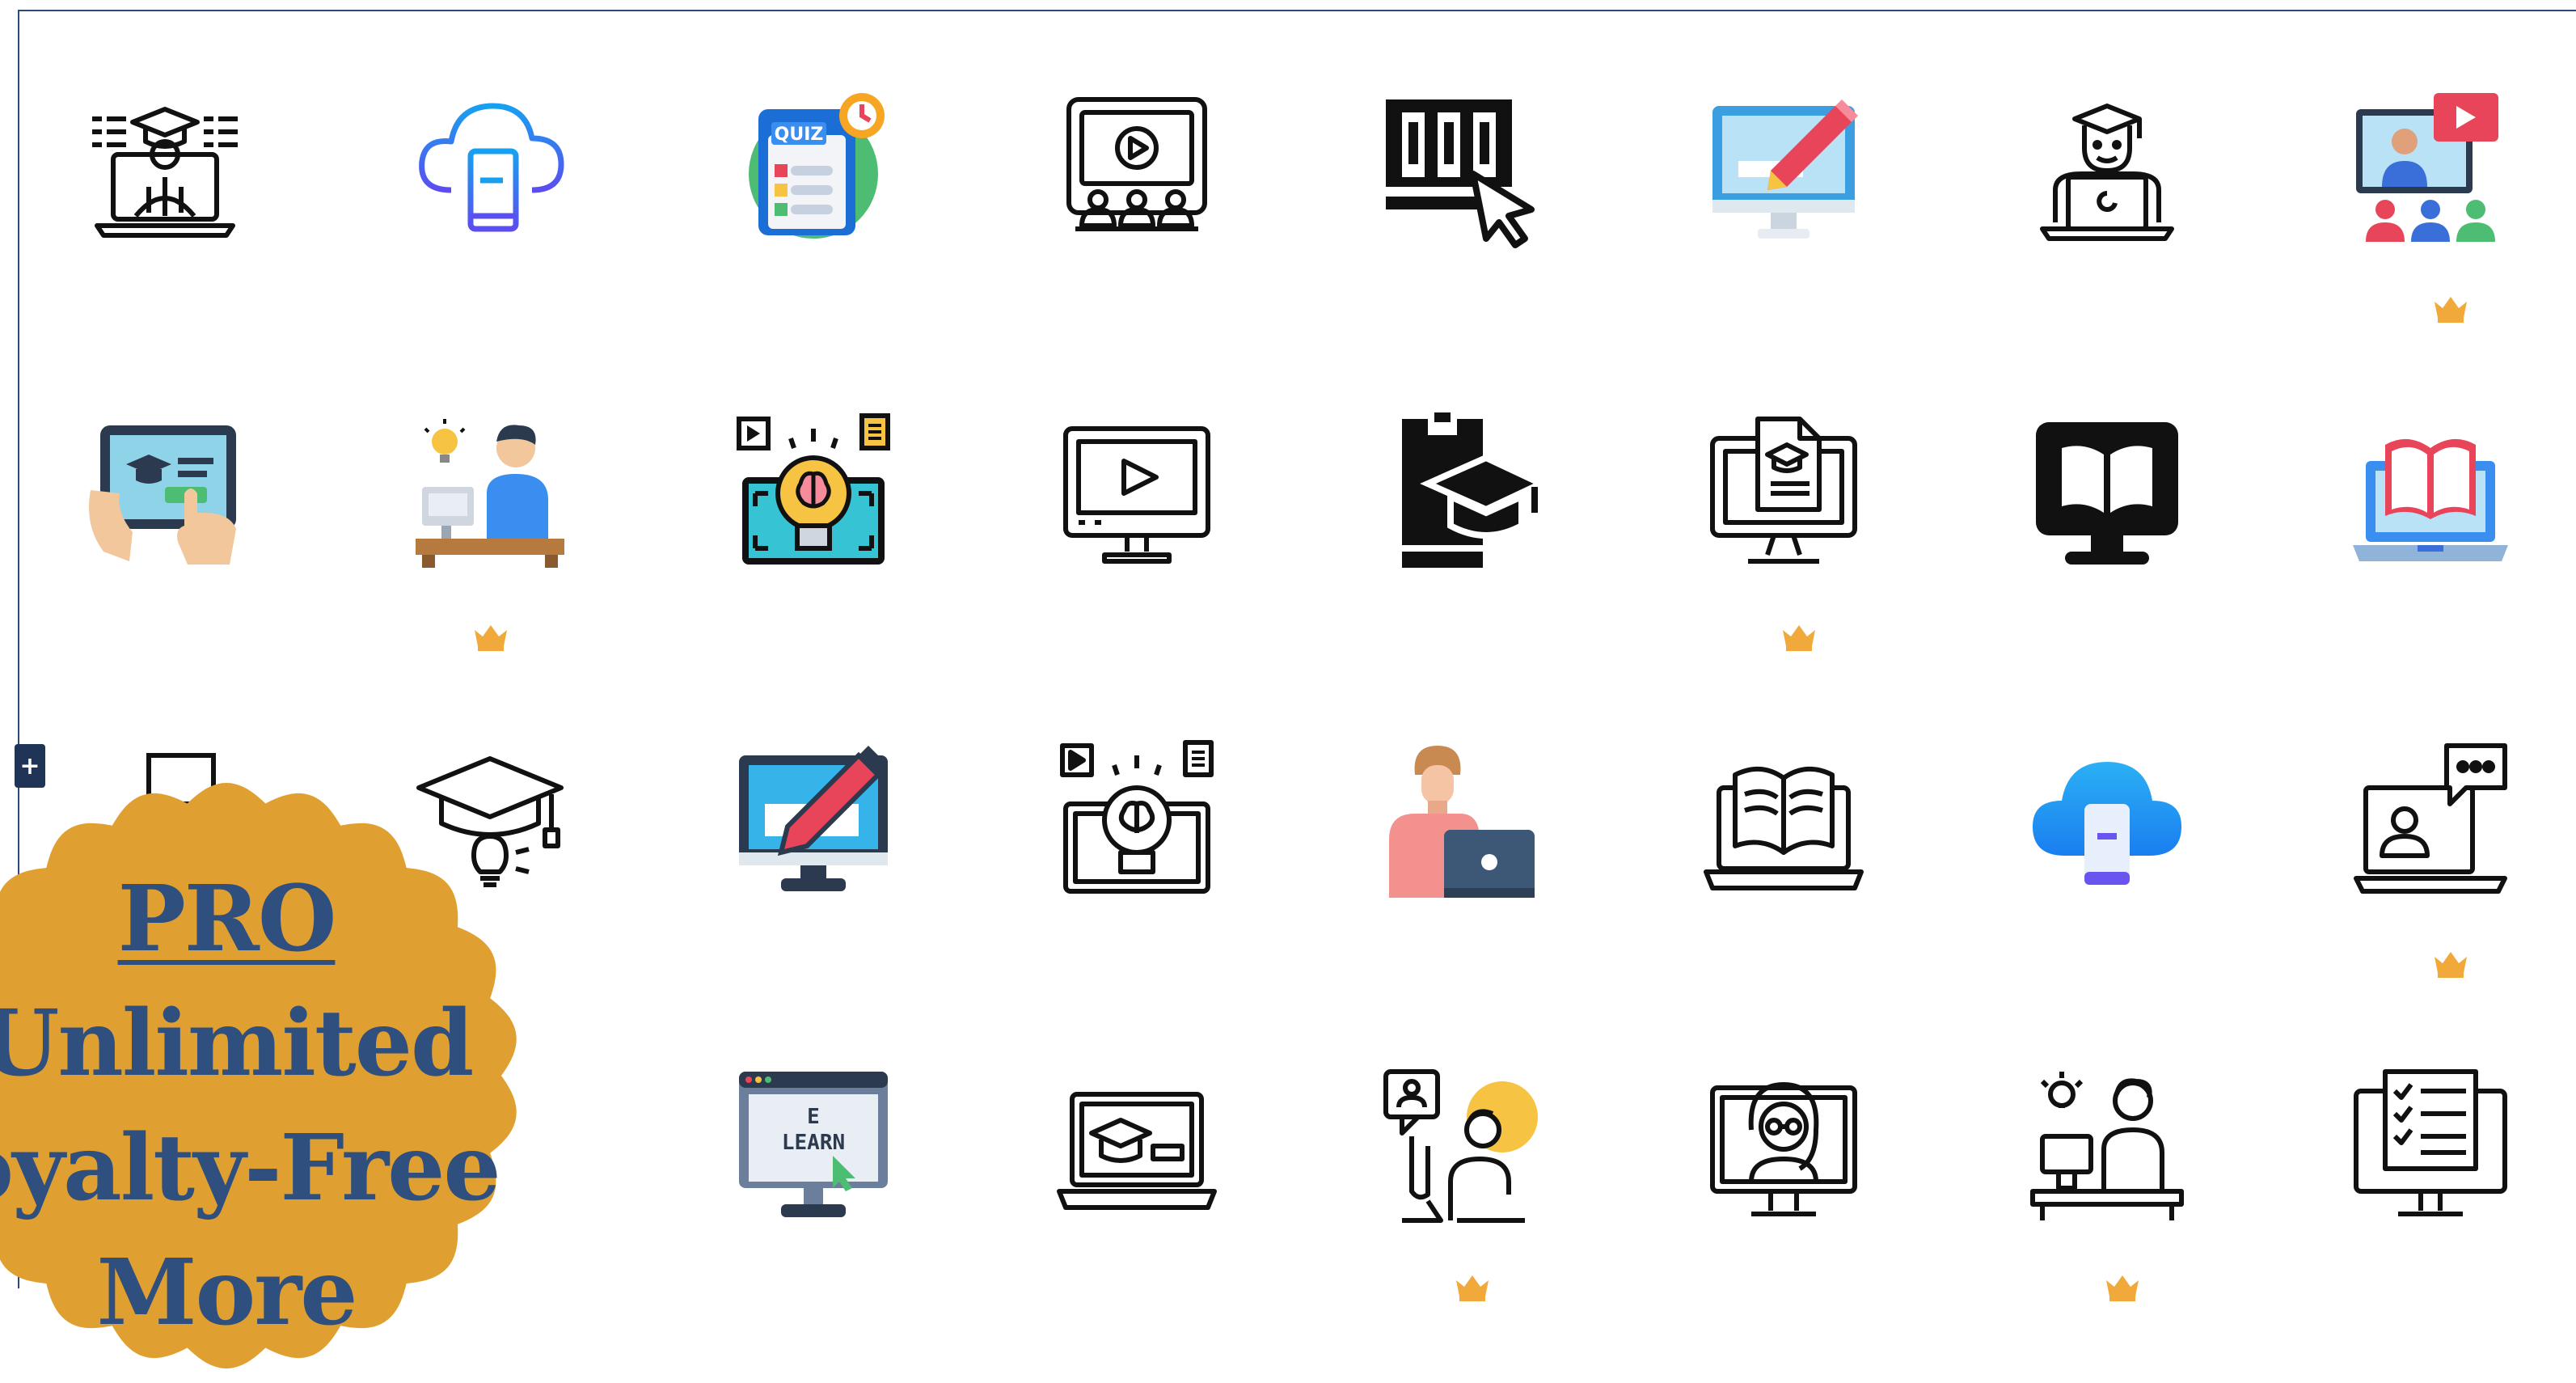  What do you see at coordinates (227, 919) in the screenshot?
I see `promo-pro-label: PRO` at bounding box center [227, 919].